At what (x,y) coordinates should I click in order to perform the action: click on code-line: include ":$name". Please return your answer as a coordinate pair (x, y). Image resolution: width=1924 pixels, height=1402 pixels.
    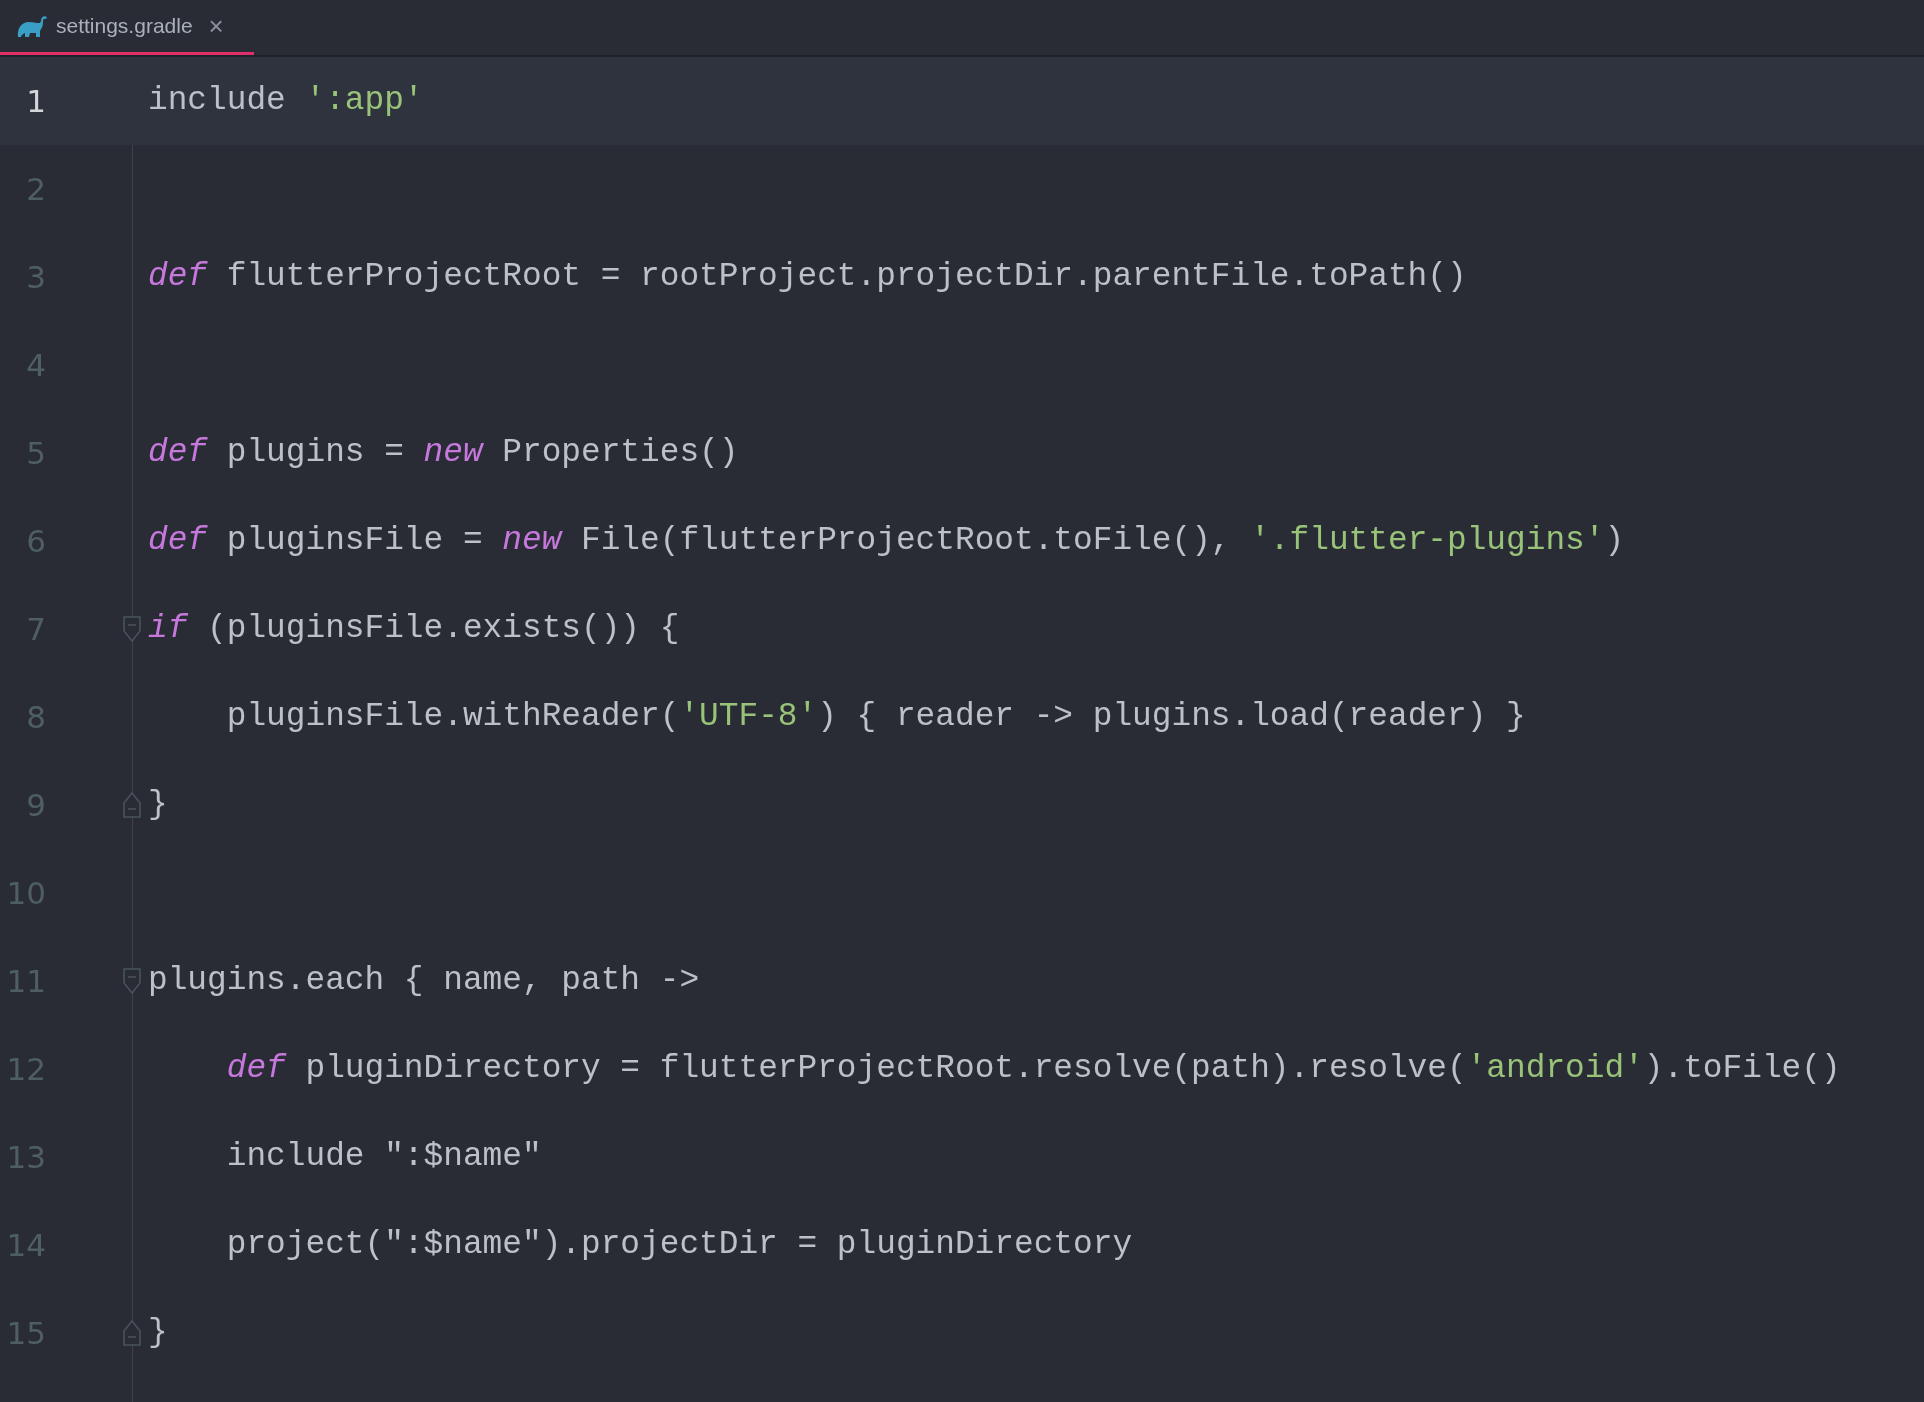
    Looking at the image, I should click on (383, 1157).